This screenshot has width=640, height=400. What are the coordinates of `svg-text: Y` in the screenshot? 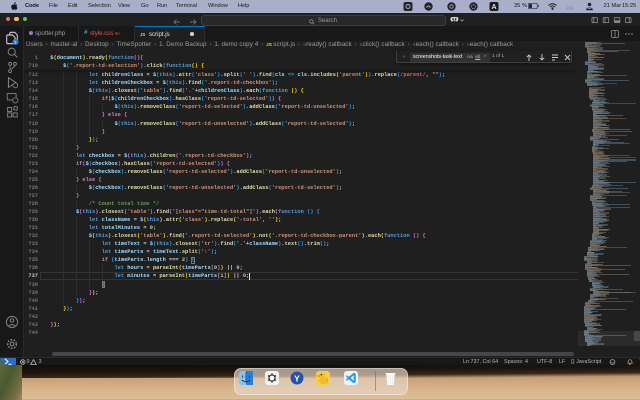 It's located at (297, 378).